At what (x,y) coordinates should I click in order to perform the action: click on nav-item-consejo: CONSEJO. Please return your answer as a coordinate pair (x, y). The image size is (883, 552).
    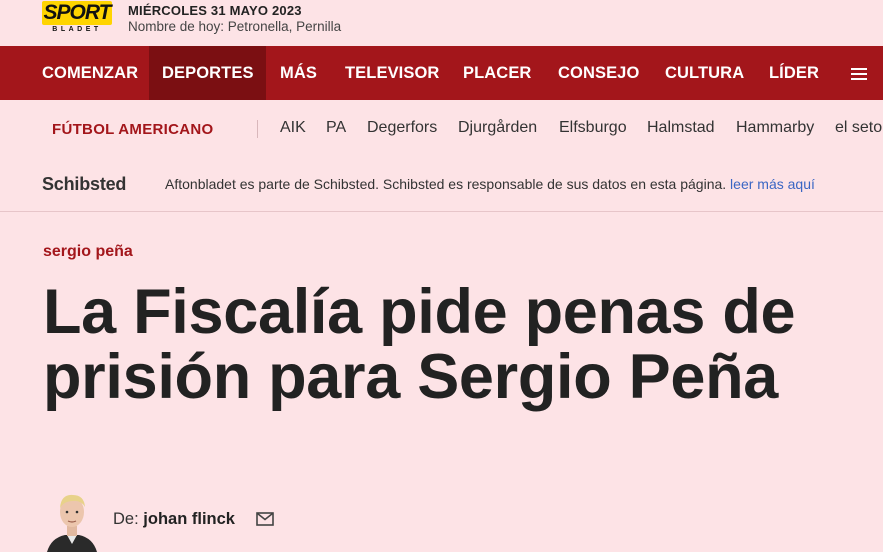
    Looking at the image, I should click on (598, 73).